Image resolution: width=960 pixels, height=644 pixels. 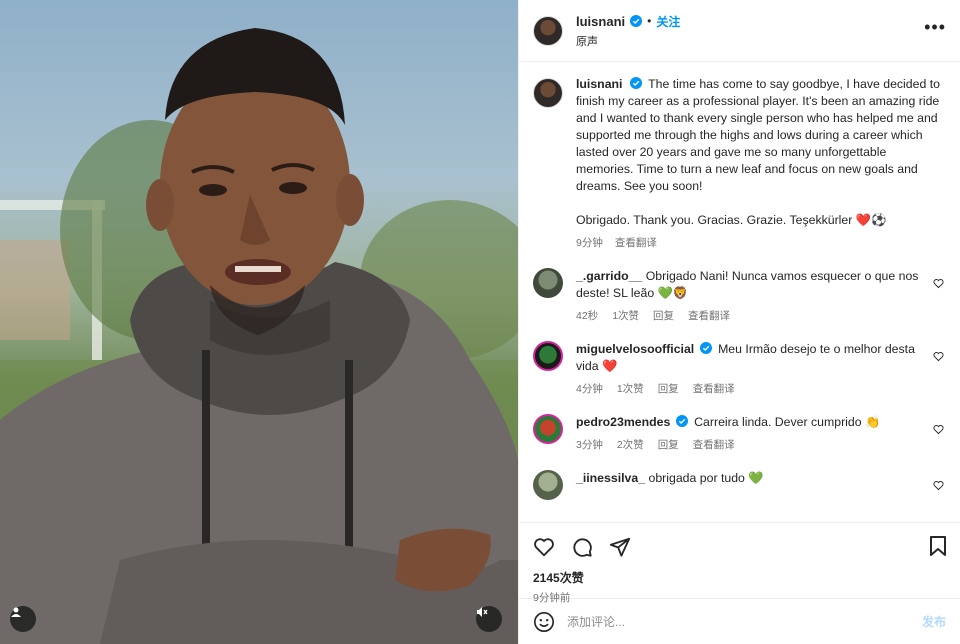 What do you see at coordinates (630, 445) in the screenshot?
I see `comment-likes-count: 2次赞` at bounding box center [630, 445].